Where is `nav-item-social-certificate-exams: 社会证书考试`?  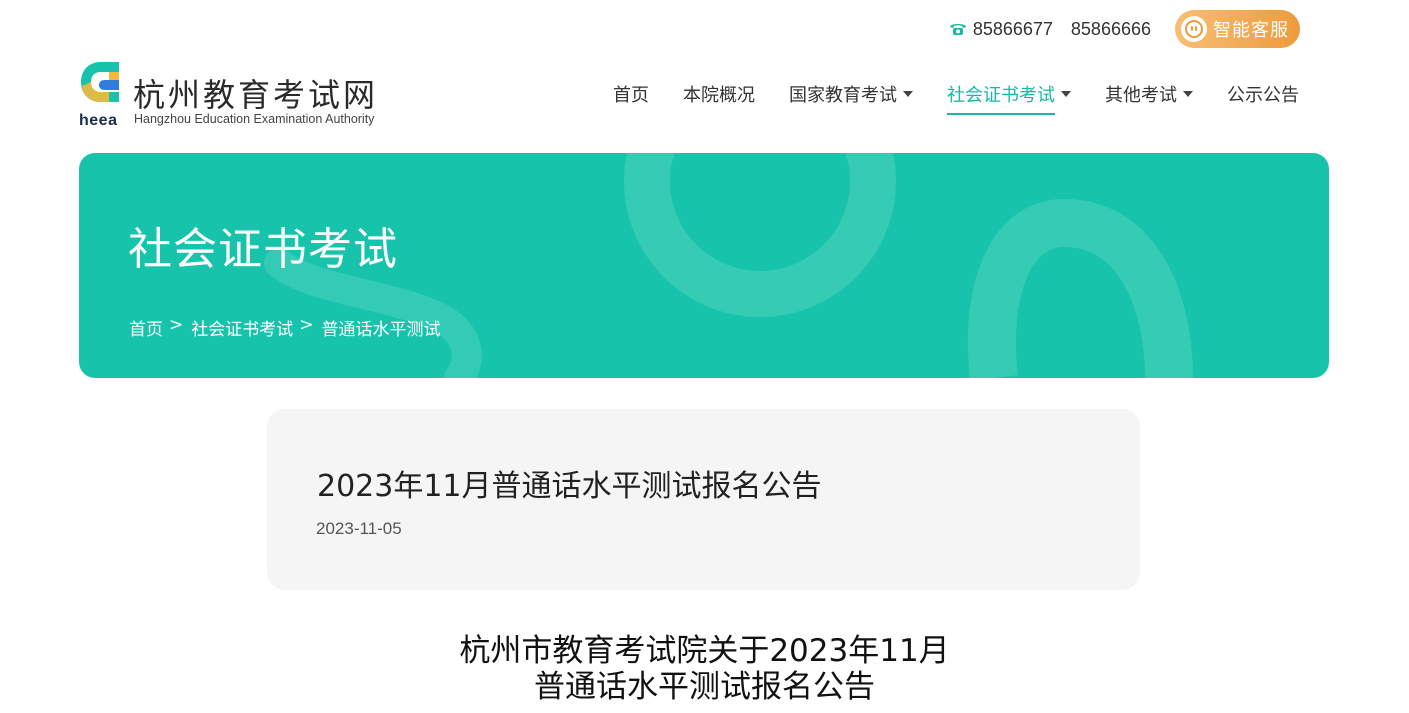
nav-item-social-certificate-exams: 社会证书考试 is located at coordinates (1009, 98).